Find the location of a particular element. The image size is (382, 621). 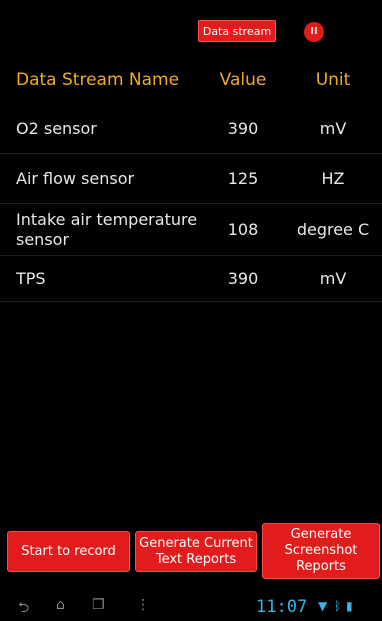

header-unit: Unit is located at coordinates (333, 80).